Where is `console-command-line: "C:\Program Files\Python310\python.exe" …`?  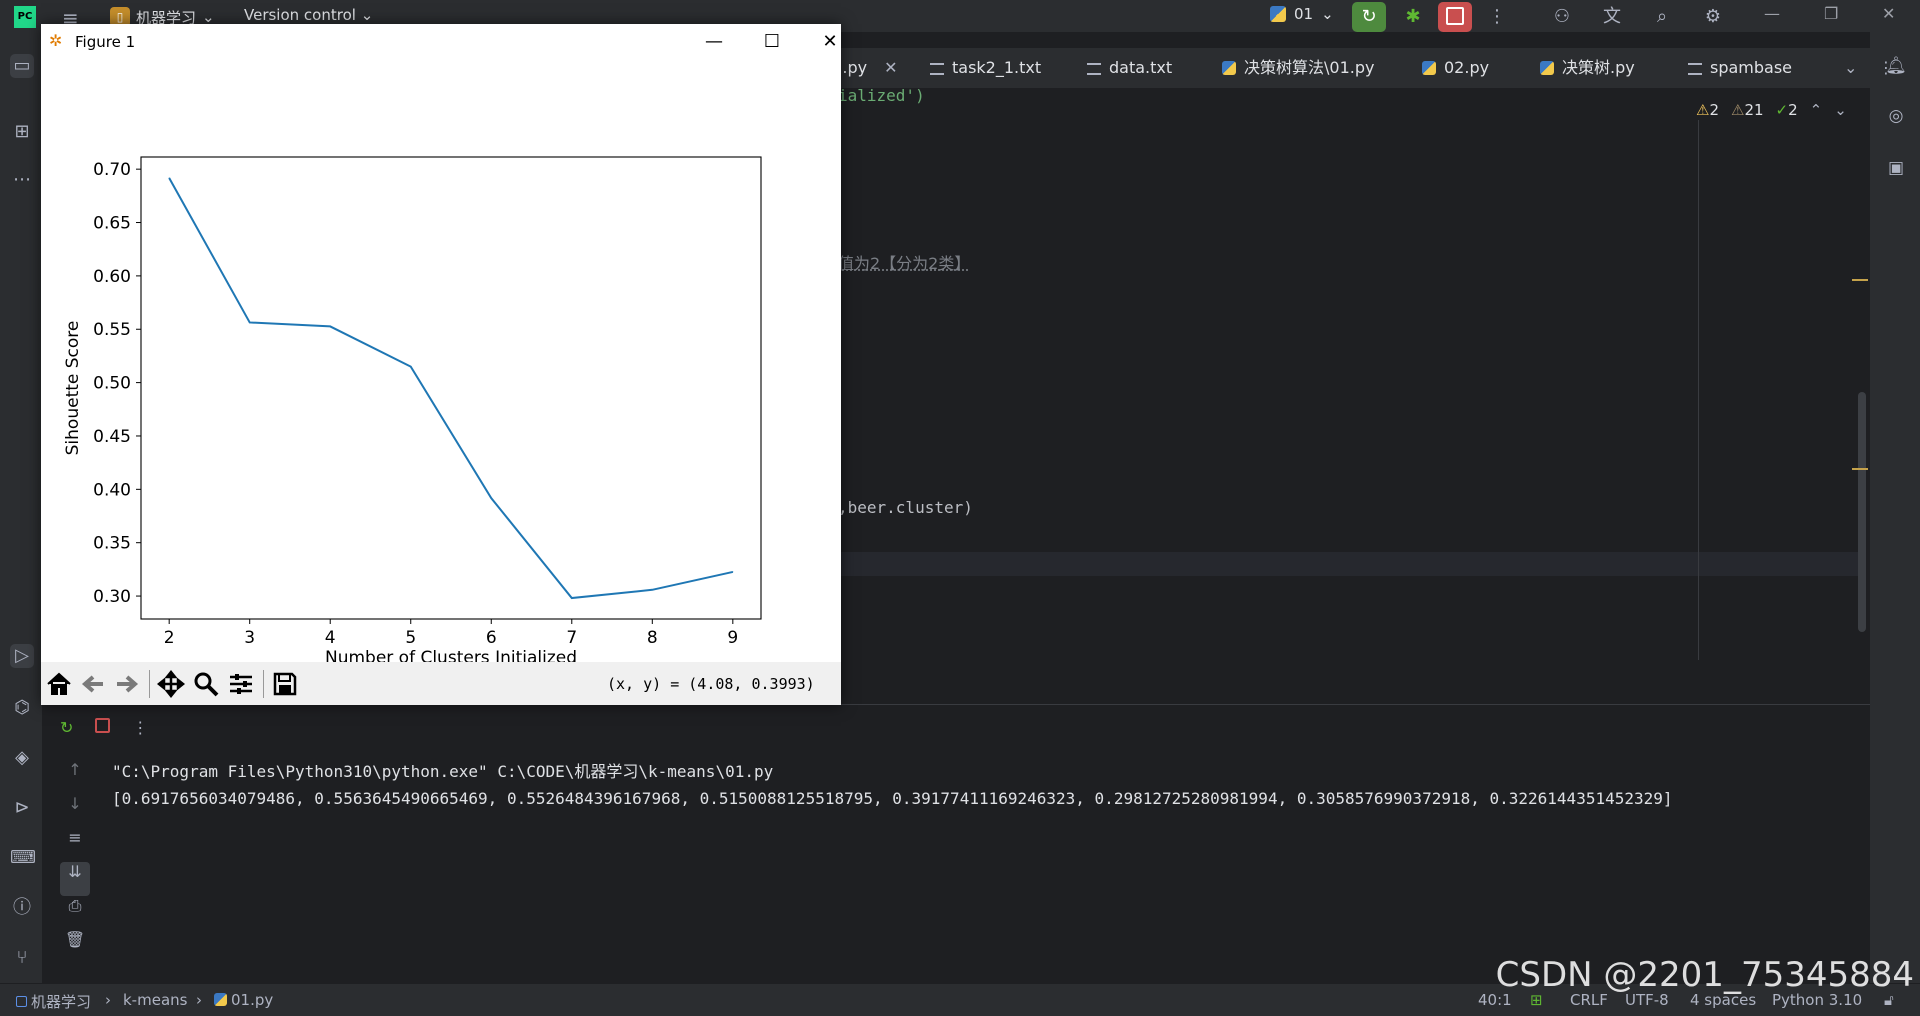
console-command-line: "C:\Program Files\Python310\python.exe" … is located at coordinates (443, 771).